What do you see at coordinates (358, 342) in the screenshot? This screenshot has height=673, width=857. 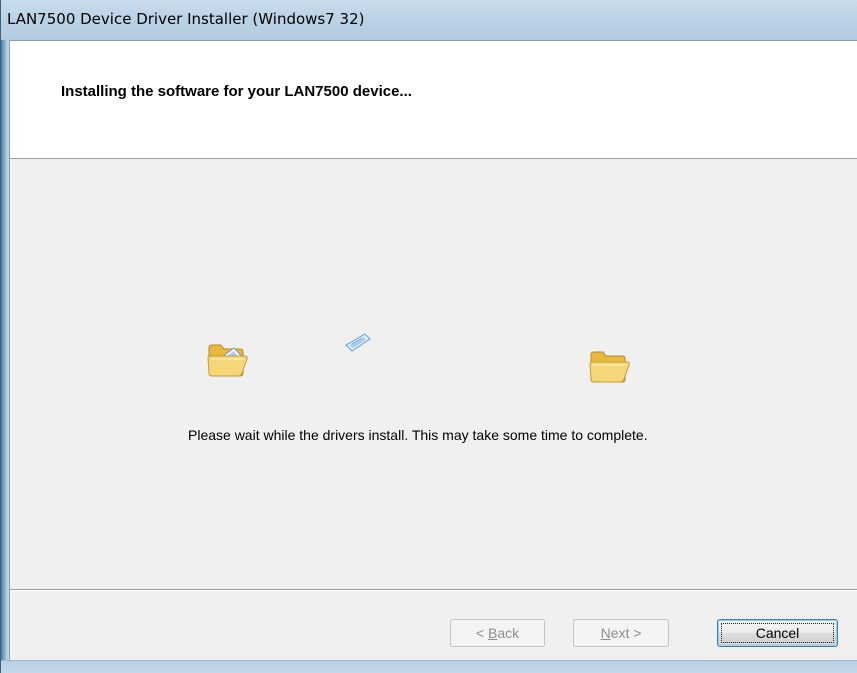 I see `flying-document-icon` at bounding box center [358, 342].